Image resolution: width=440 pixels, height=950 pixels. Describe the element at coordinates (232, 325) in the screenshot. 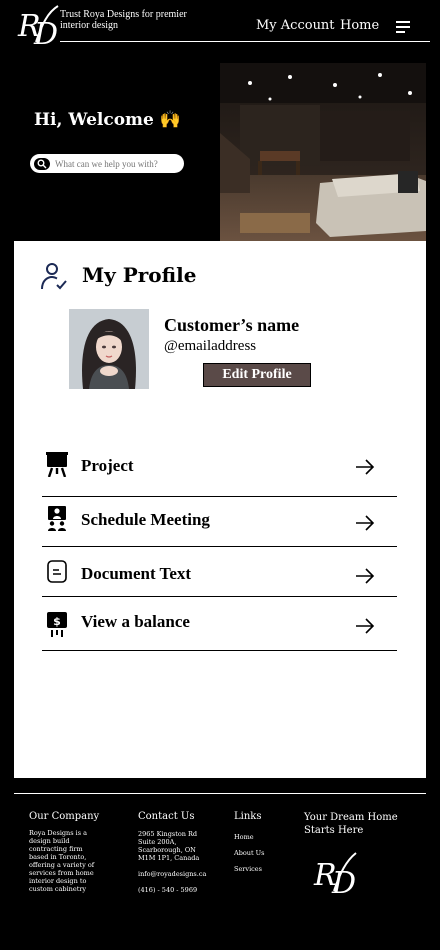

I see `customer-name: Customer’s name` at that location.